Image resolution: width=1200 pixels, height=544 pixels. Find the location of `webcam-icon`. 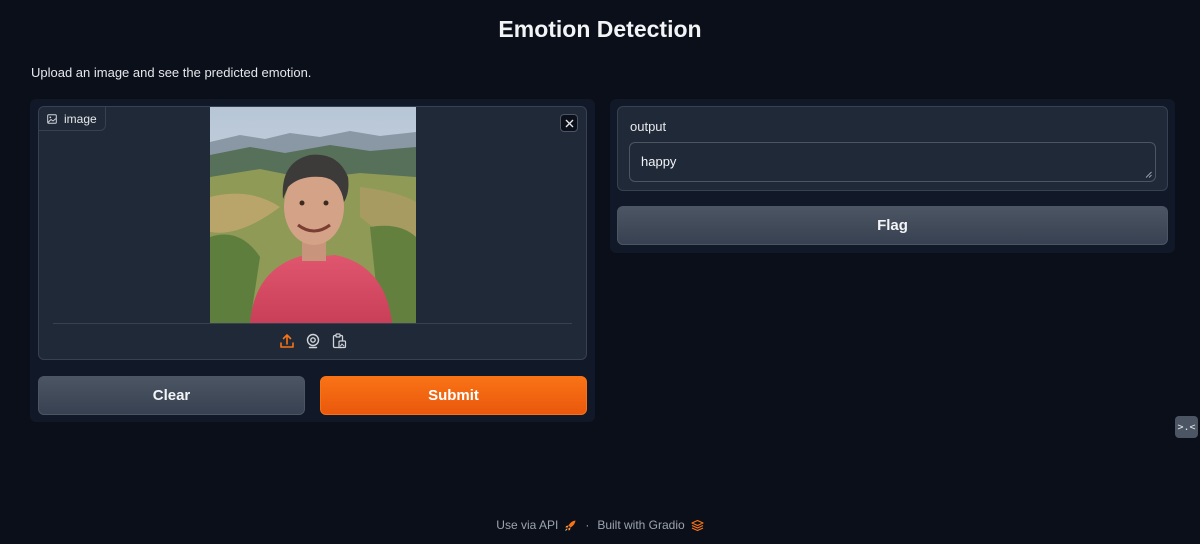

webcam-icon is located at coordinates (312, 340).